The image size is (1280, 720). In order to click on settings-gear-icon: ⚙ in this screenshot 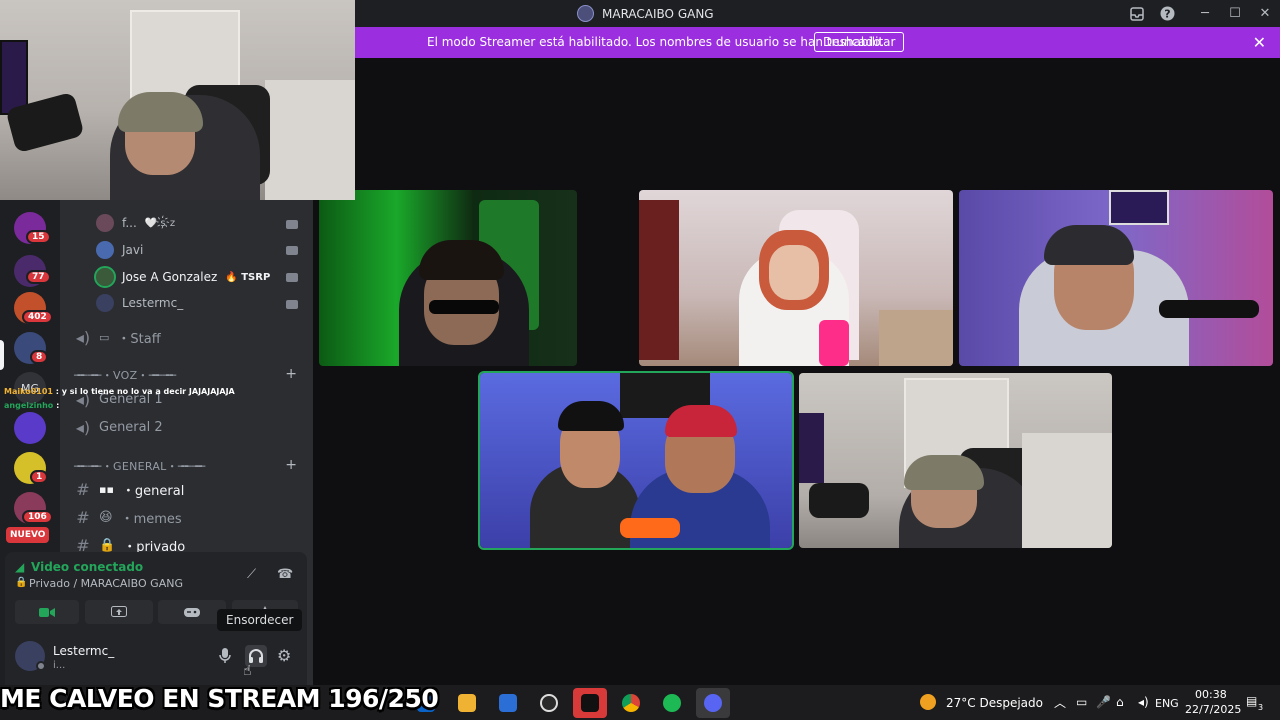, I will do `click(284, 655)`.